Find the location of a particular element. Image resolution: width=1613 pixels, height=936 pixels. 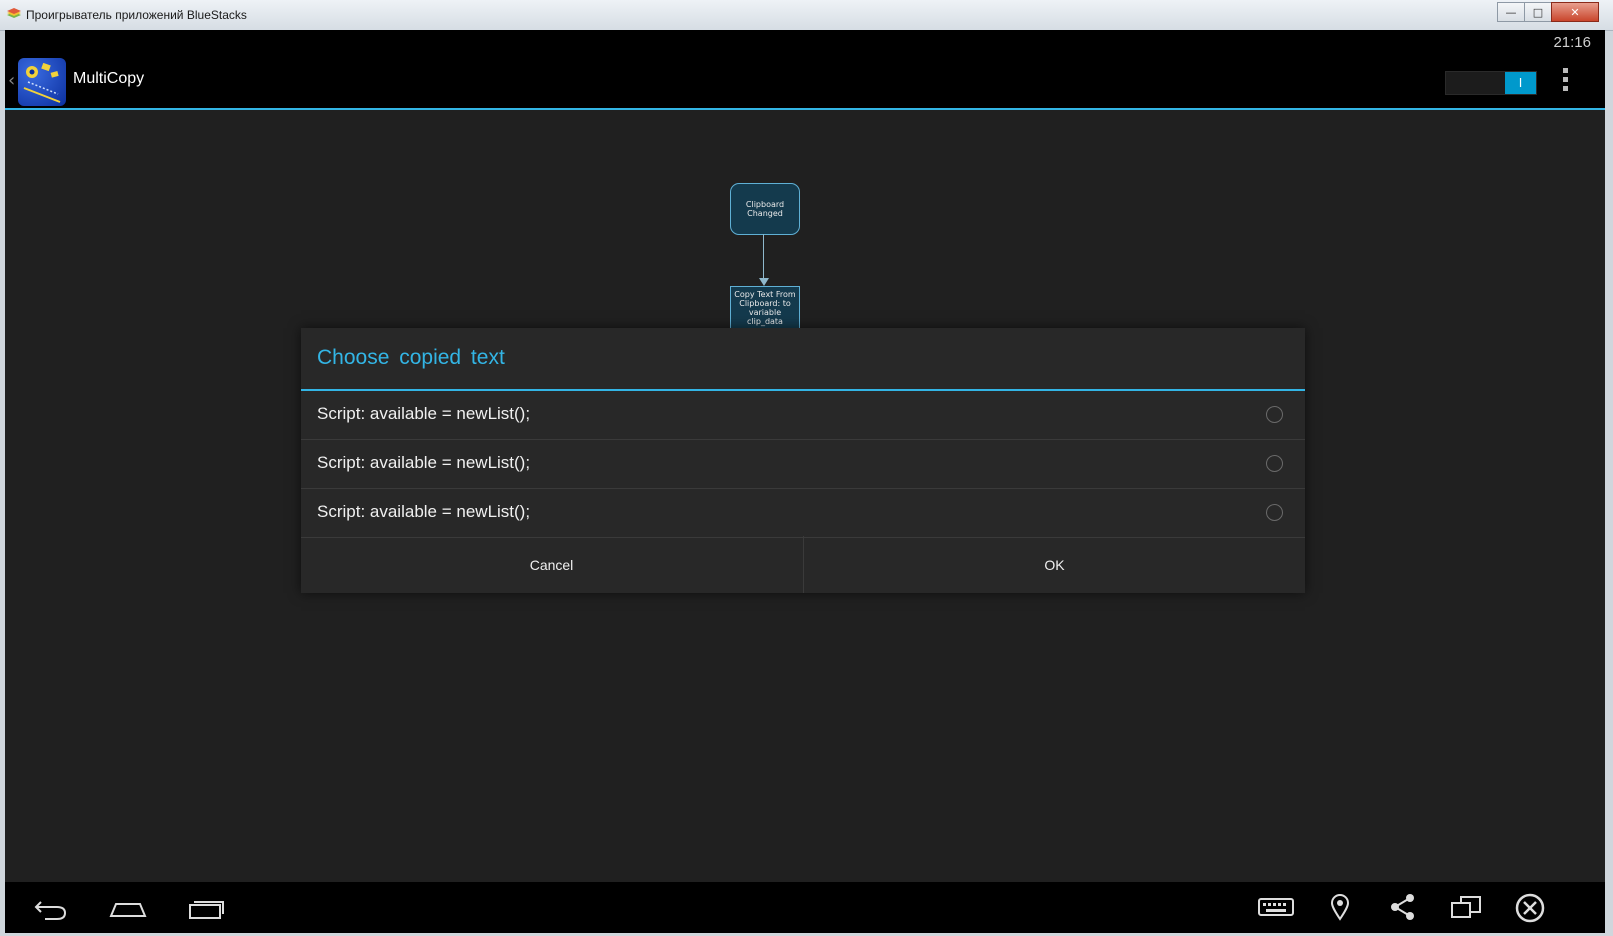

toggle-thumb: I is located at coordinates (1520, 83).